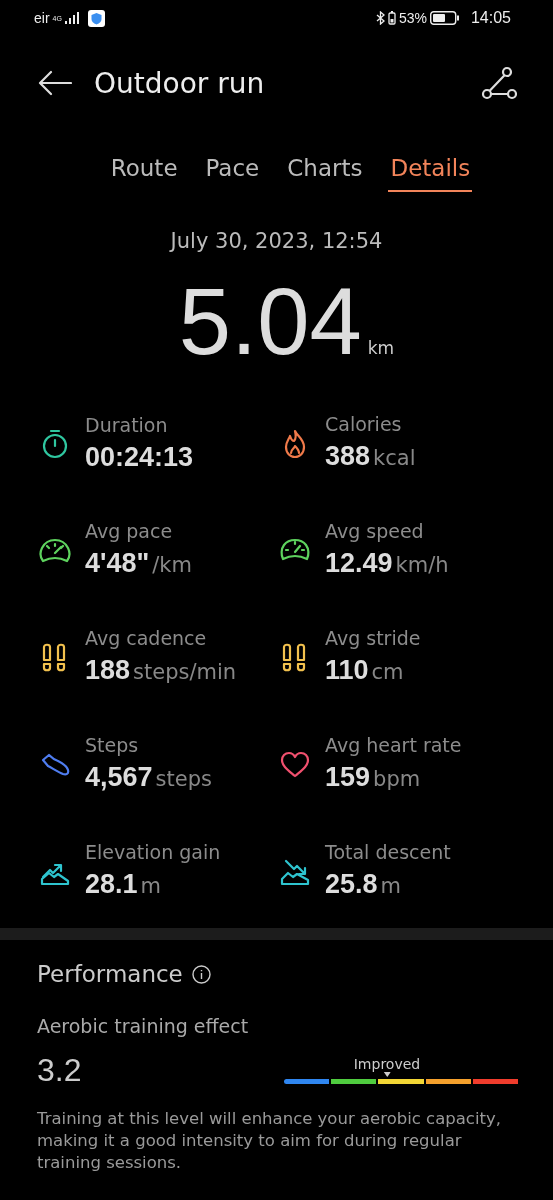 This screenshot has height=1200, width=553. What do you see at coordinates (72, 18) in the screenshot?
I see `signal-icon` at bounding box center [72, 18].